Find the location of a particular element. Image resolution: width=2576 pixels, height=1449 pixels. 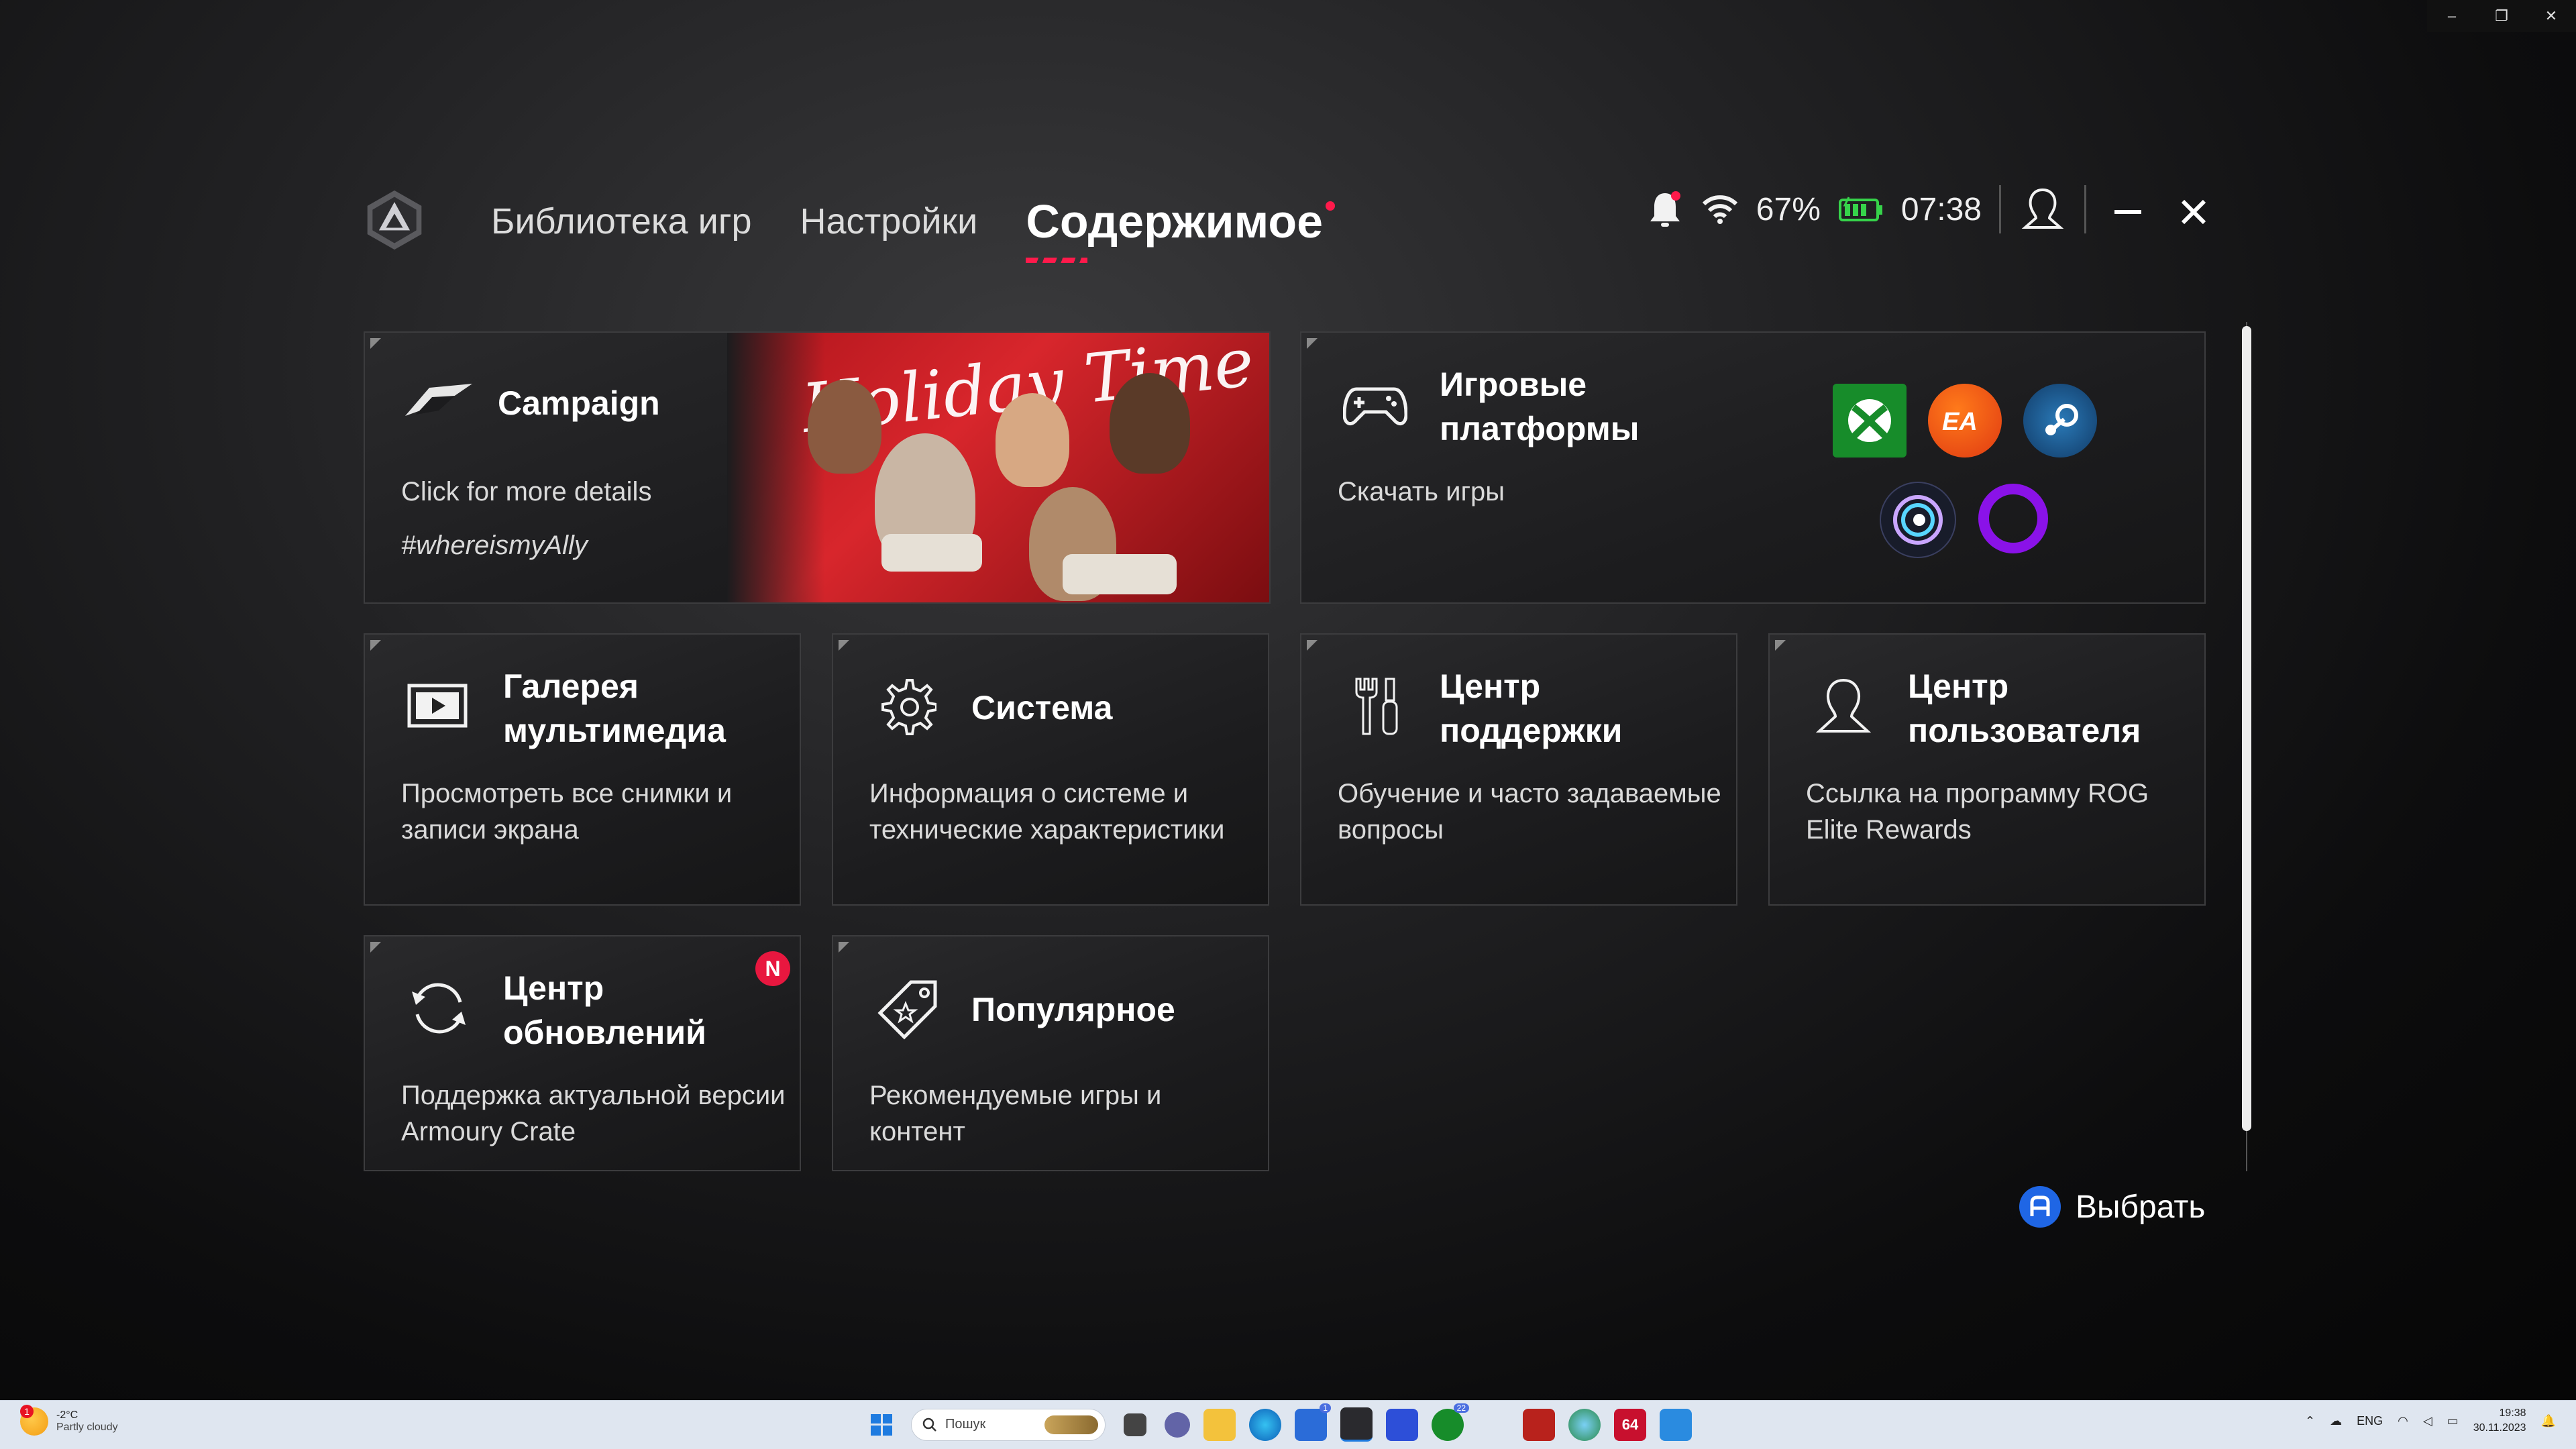

xbox-app-icon: 22 is located at coordinates (1450, 1422).